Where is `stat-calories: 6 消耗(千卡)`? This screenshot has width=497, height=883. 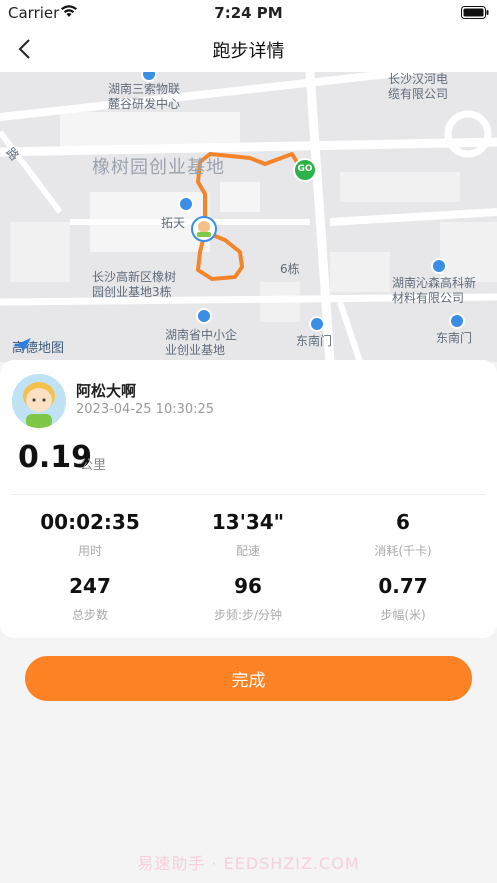
stat-calories: 6 消耗(千卡) is located at coordinates (403, 534).